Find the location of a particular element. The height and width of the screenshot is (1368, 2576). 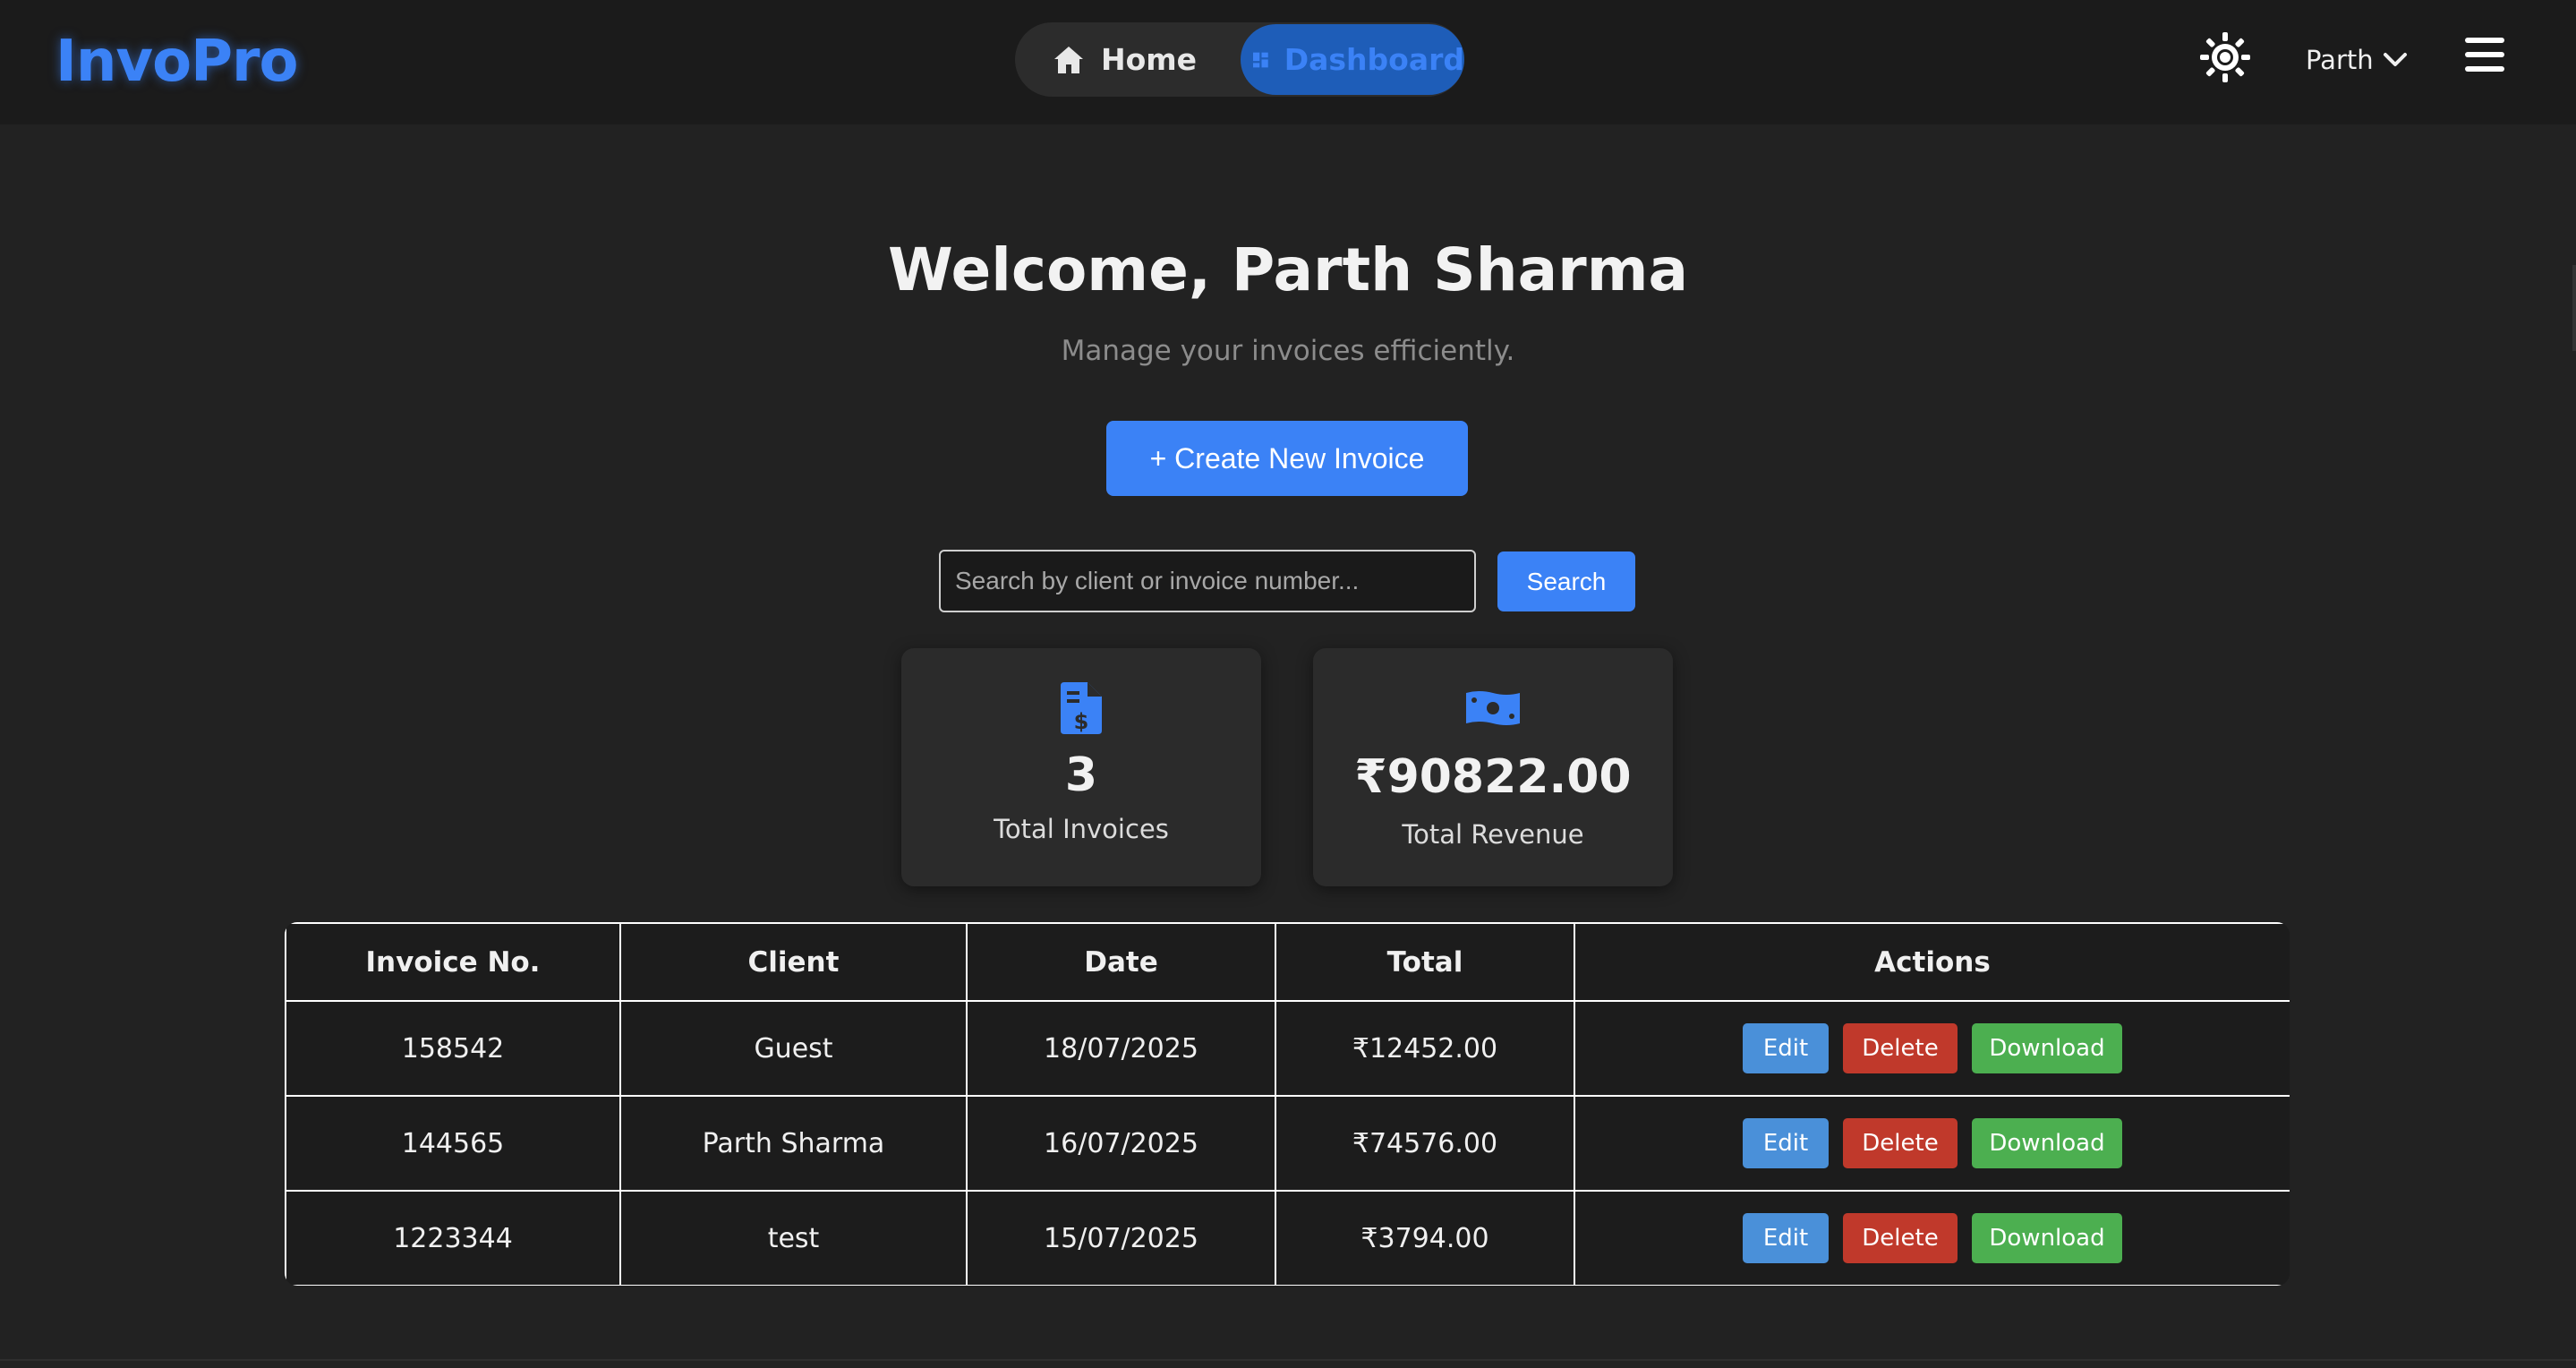

search-button: Search is located at coordinates (1566, 581).